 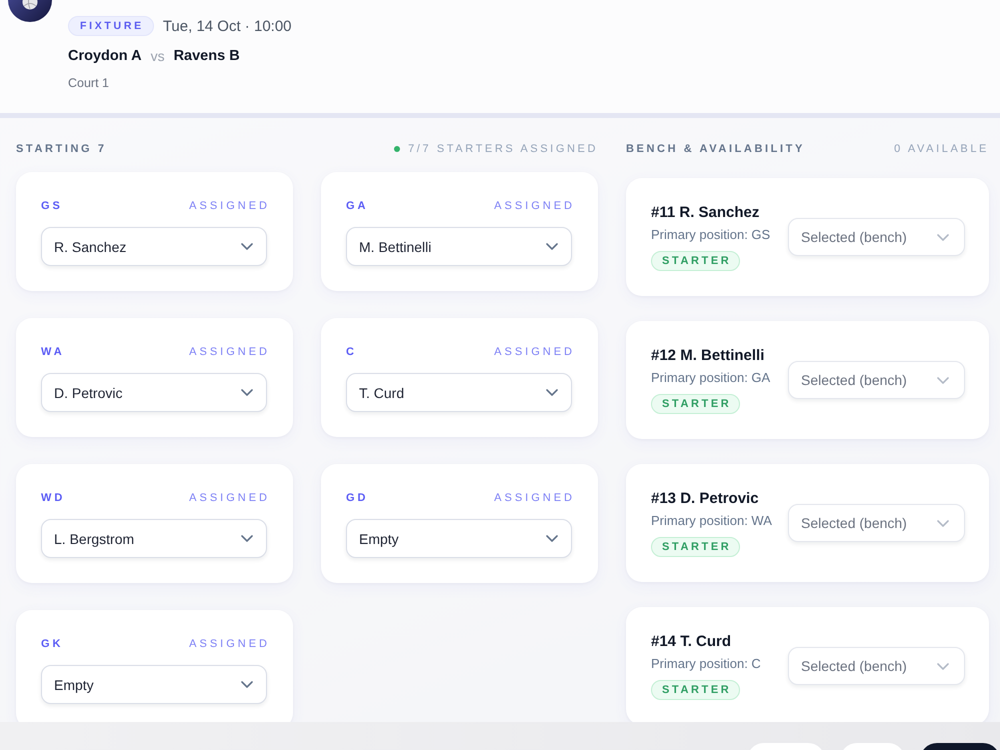 I want to click on fixture-badge: FIXTURE, so click(x=111, y=26).